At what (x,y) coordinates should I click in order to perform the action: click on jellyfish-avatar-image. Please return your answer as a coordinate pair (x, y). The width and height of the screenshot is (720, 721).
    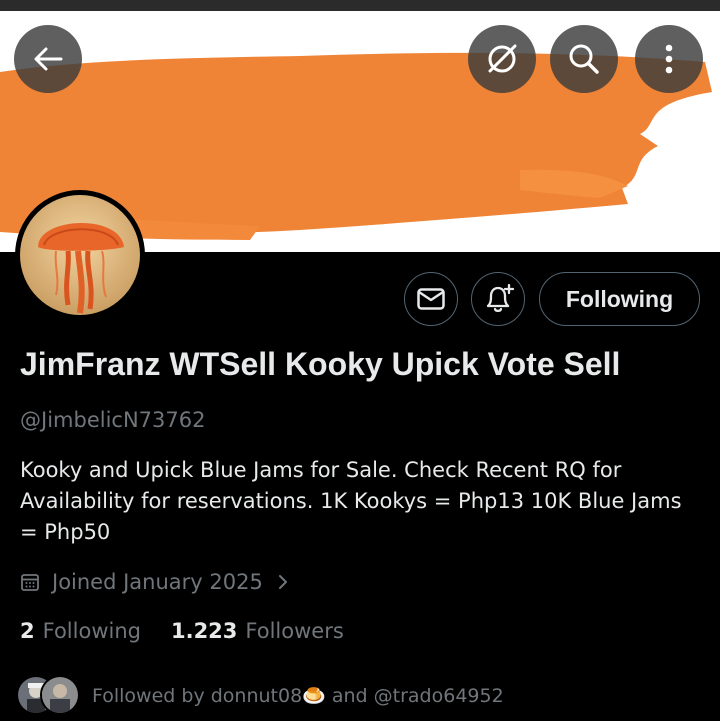
    Looking at the image, I should click on (80, 255).